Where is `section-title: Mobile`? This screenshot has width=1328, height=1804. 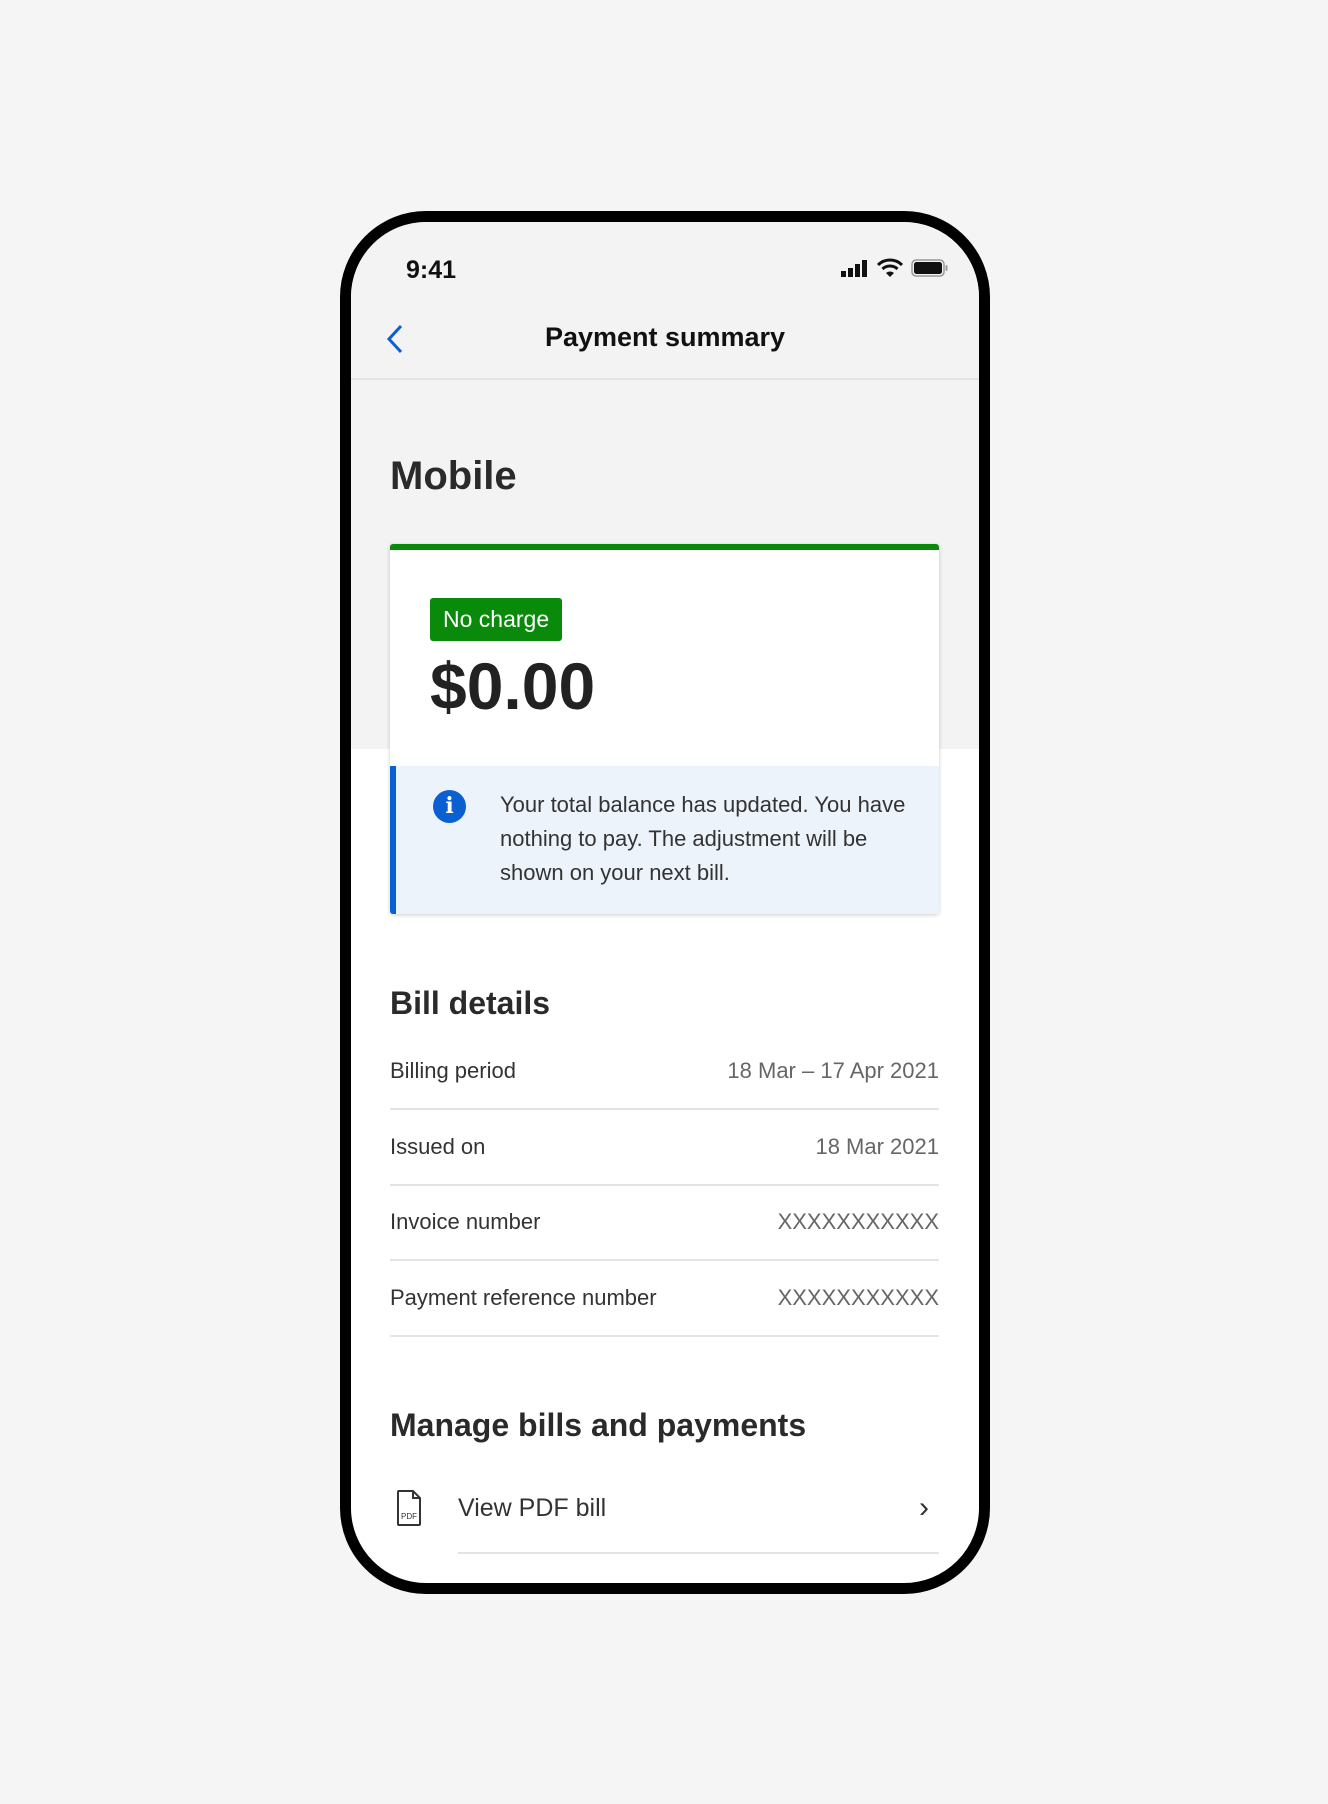 section-title: Mobile is located at coordinates (453, 476).